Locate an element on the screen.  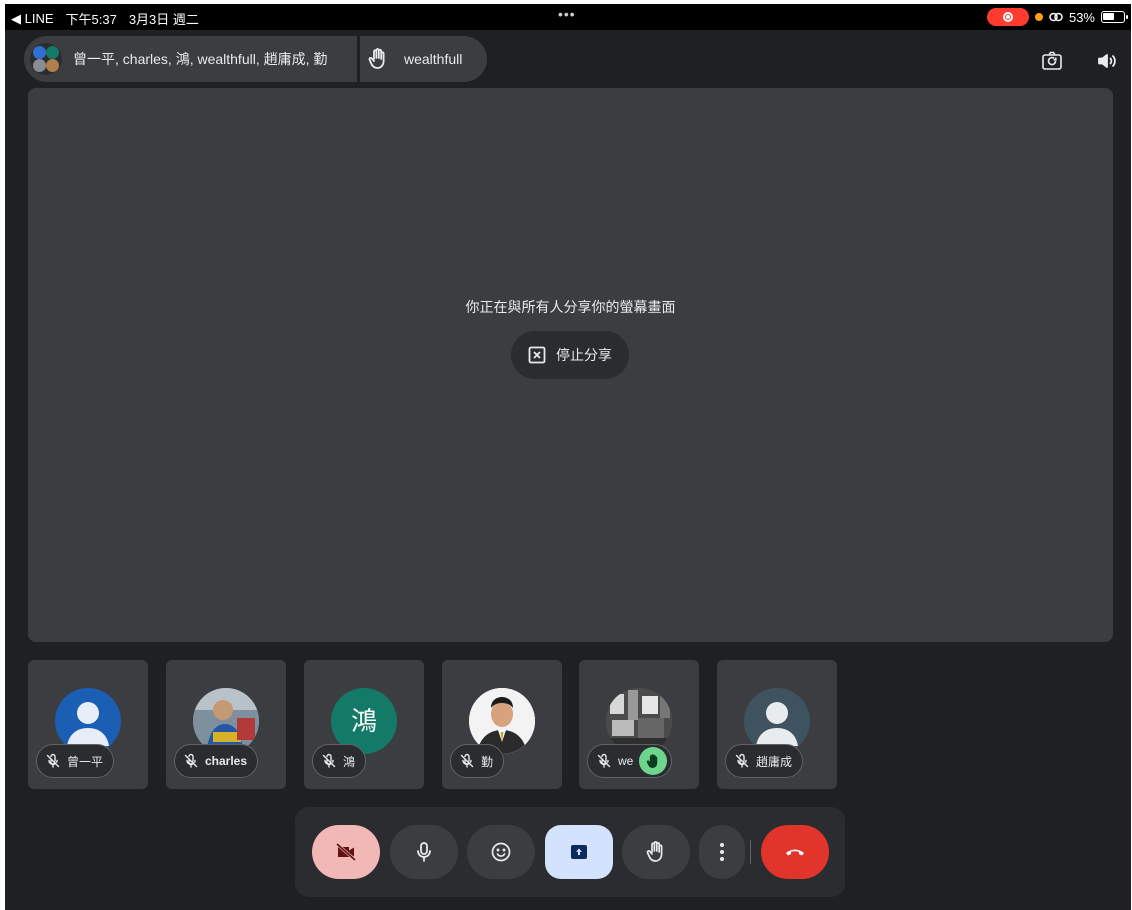
participants-list: 曾一平, charles, 鴻, wealthfull, 趙庸成, 勤 is located at coordinates (200, 59).